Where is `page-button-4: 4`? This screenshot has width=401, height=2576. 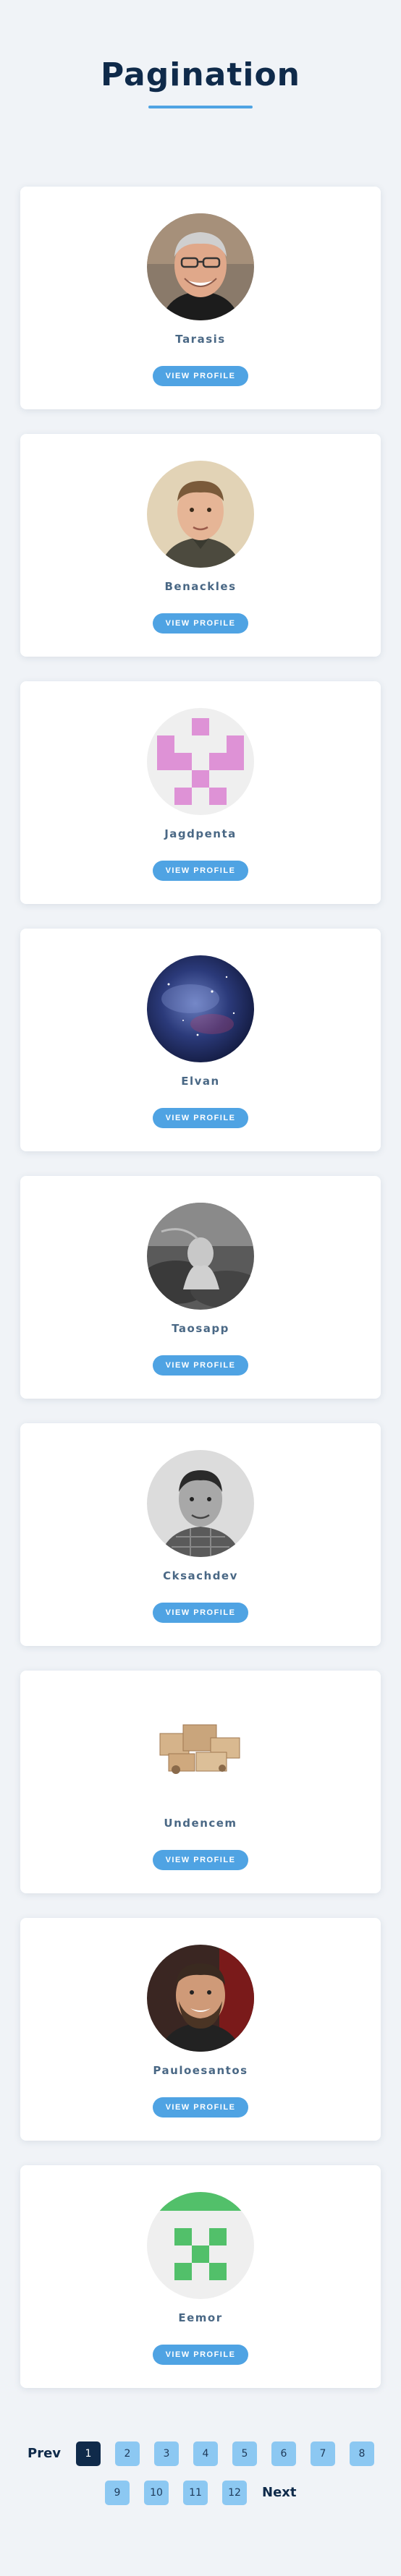
page-button-4: 4 is located at coordinates (205, 2453).